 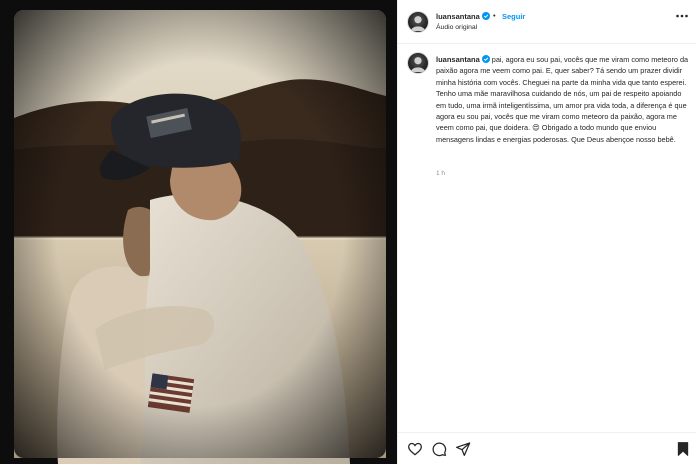 What do you see at coordinates (513, 16) in the screenshot?
I see `follow-button: Seguir` at bounding box center [513, 16].